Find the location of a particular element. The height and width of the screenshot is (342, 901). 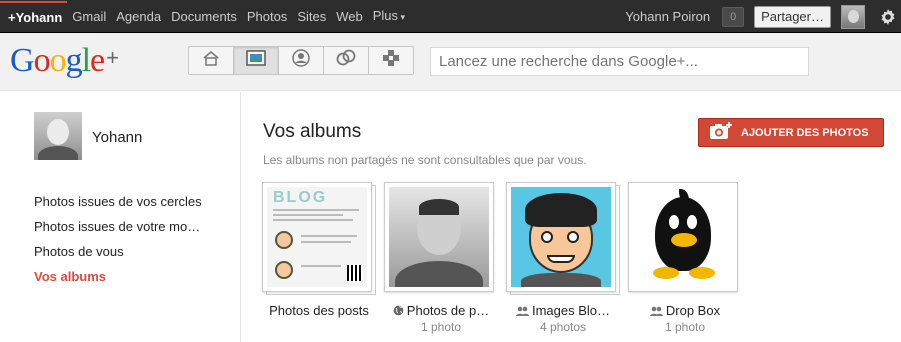

nav-circles is located at coordinates (346, 60).